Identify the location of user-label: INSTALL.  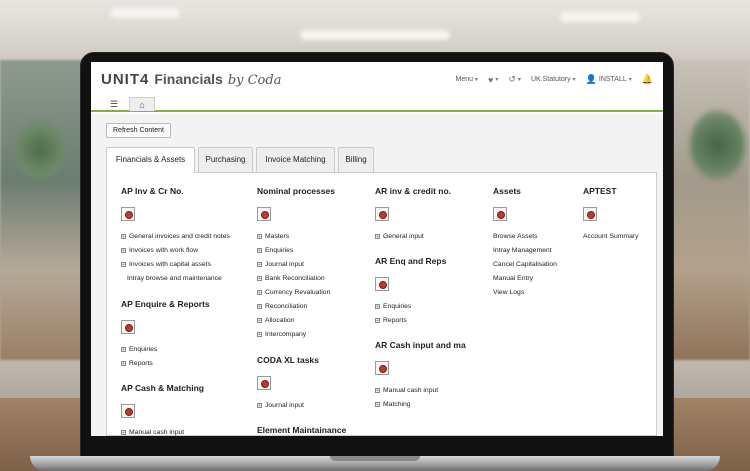
(612, 79).